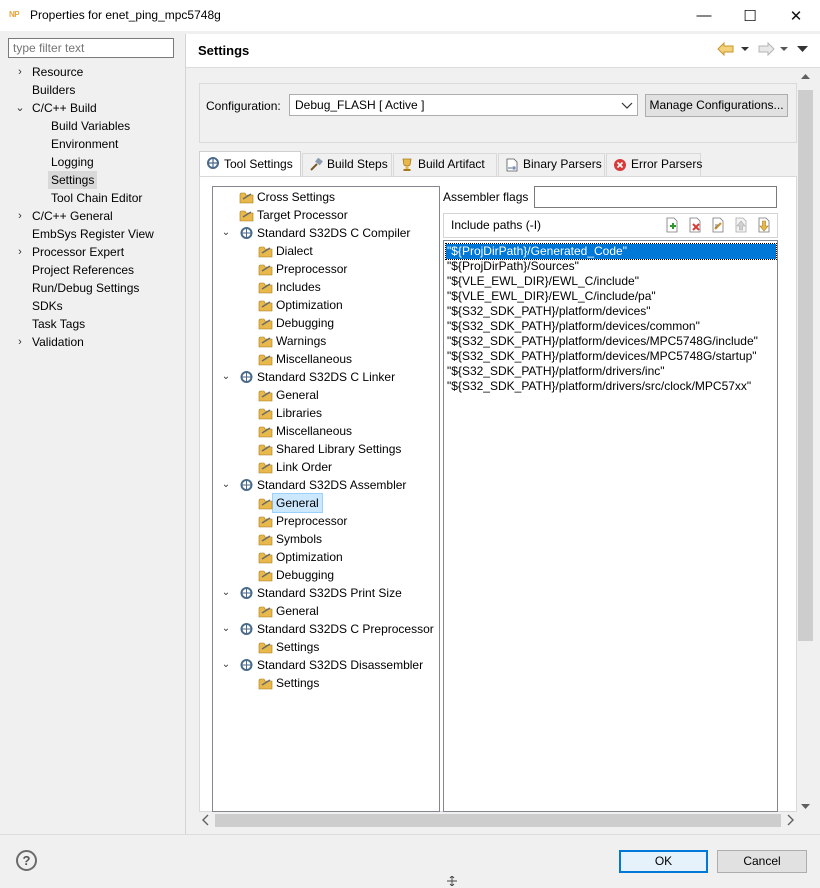  I want to click on filter-input, so click(91, 48).